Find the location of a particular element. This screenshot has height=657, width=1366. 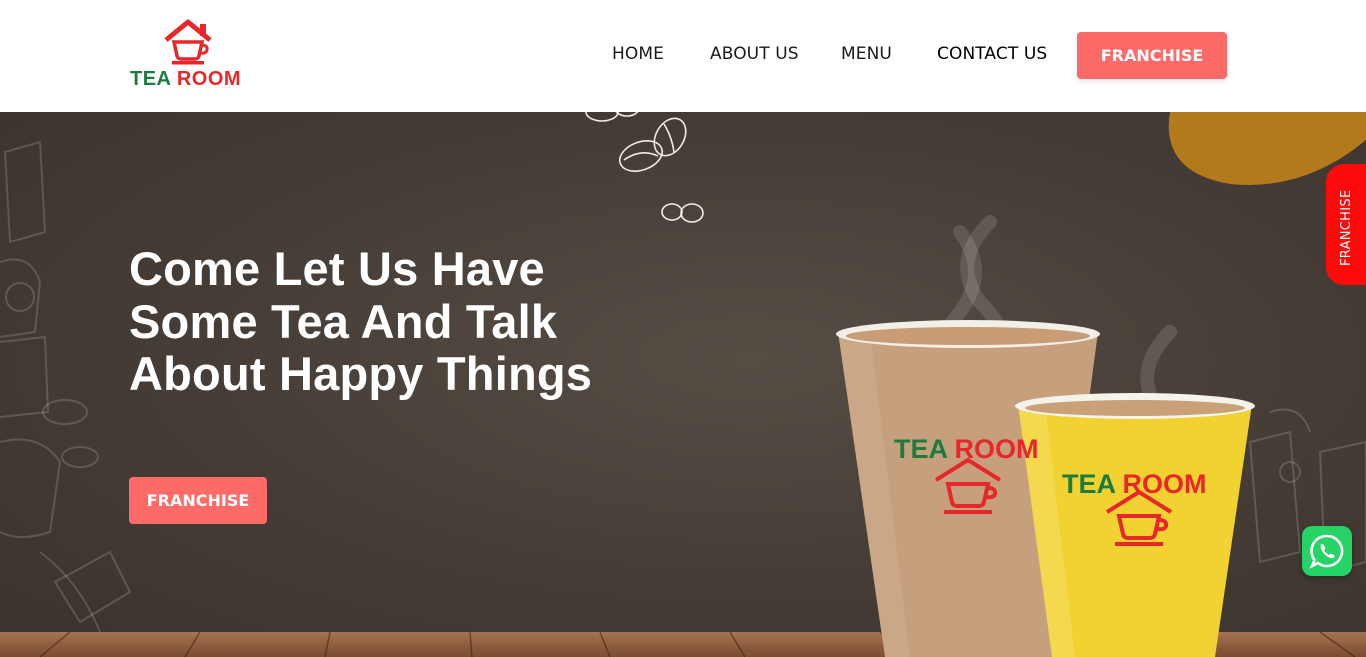

logo-word-tea: TEA is located at coordinates (150, 79).